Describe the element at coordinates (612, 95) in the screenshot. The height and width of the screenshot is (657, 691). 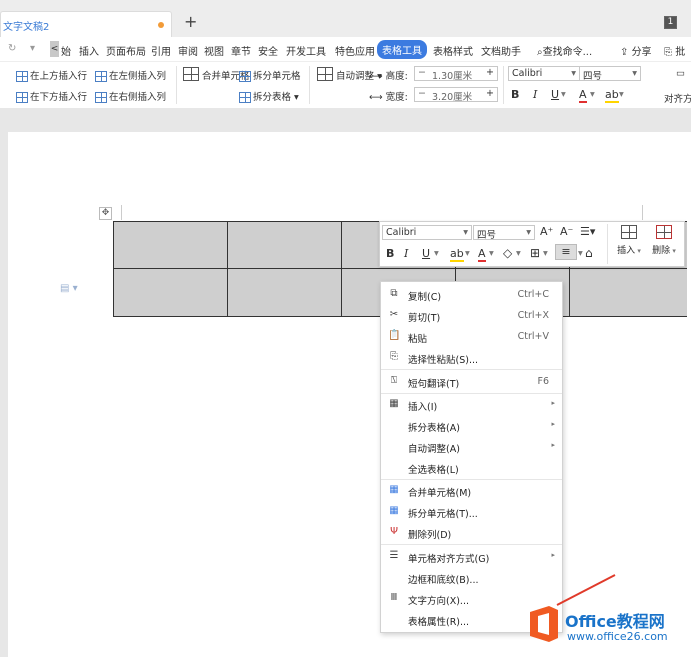
I see `highlight-icon: ab` at that location.